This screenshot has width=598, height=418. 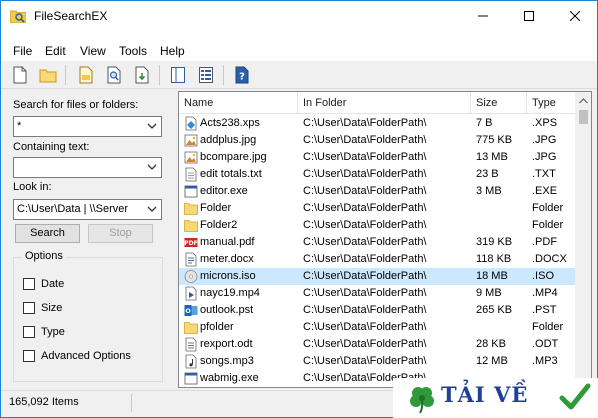 I want to click on new-search-button, so click(x=20, y=75).